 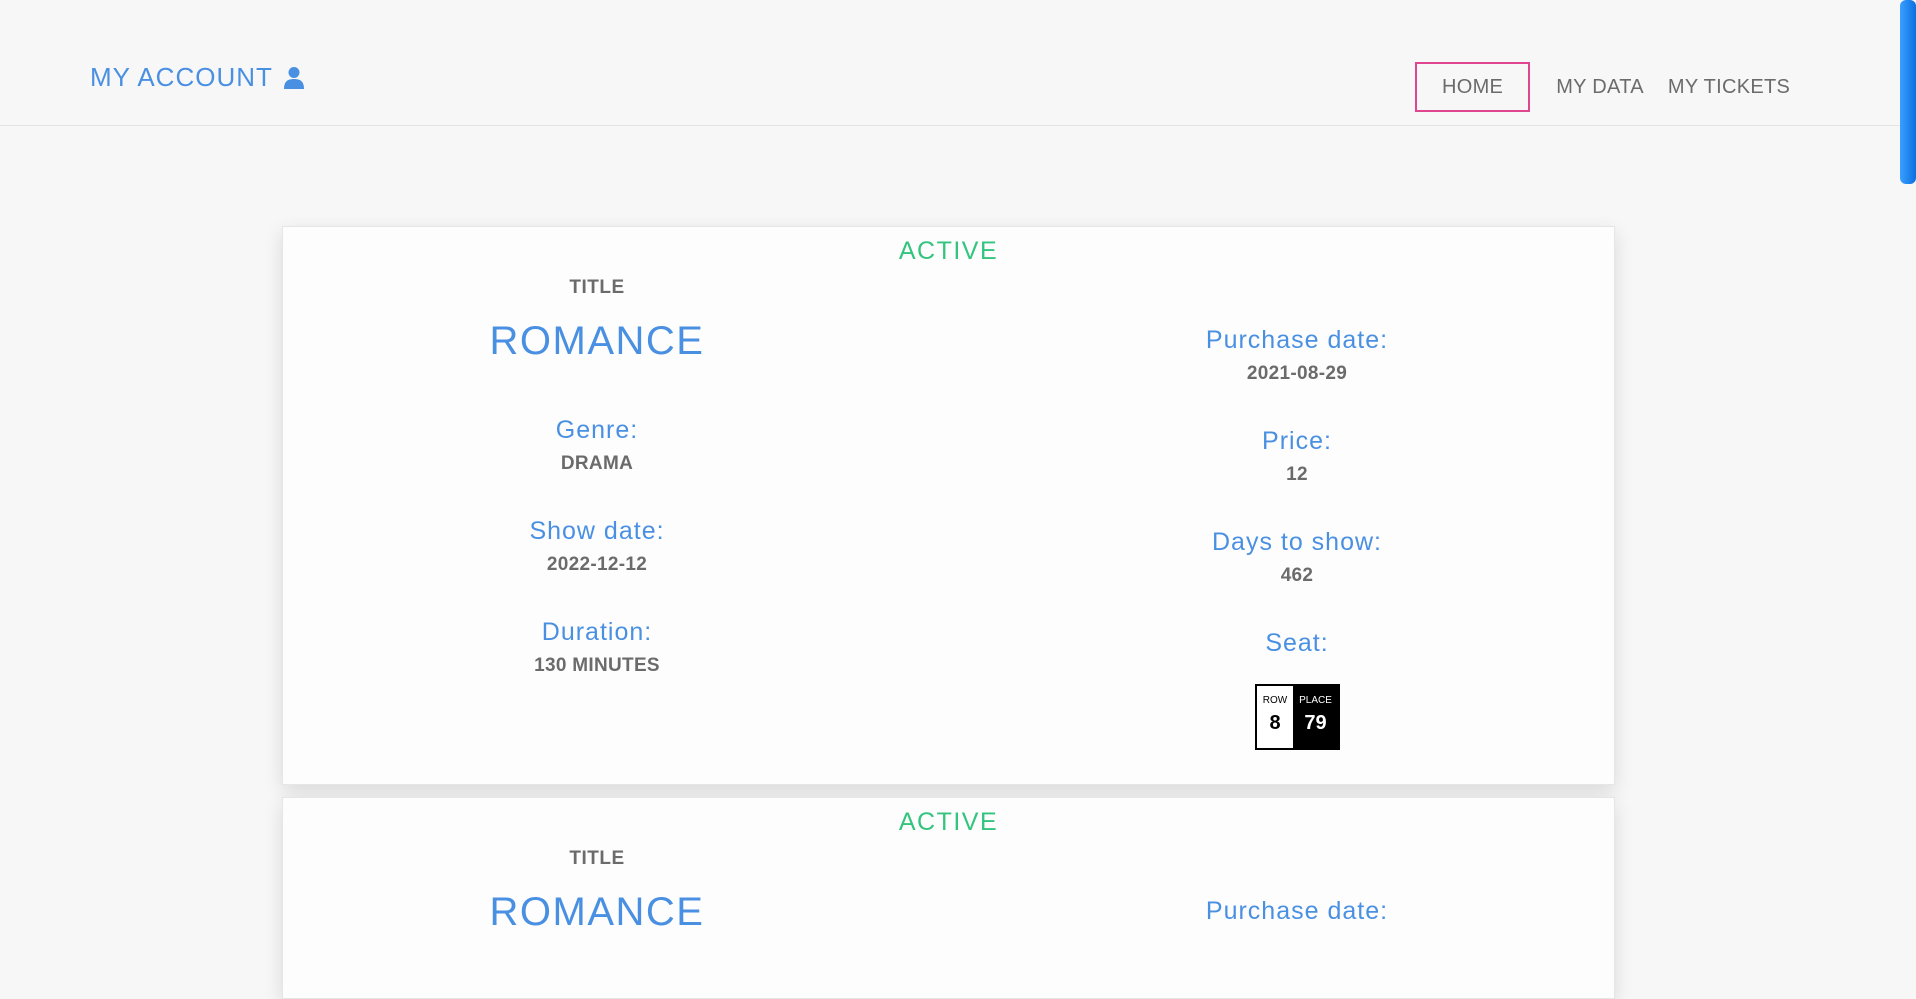 I want to click on duration-value: 130 MINUTES, so click(x=597, y=665).